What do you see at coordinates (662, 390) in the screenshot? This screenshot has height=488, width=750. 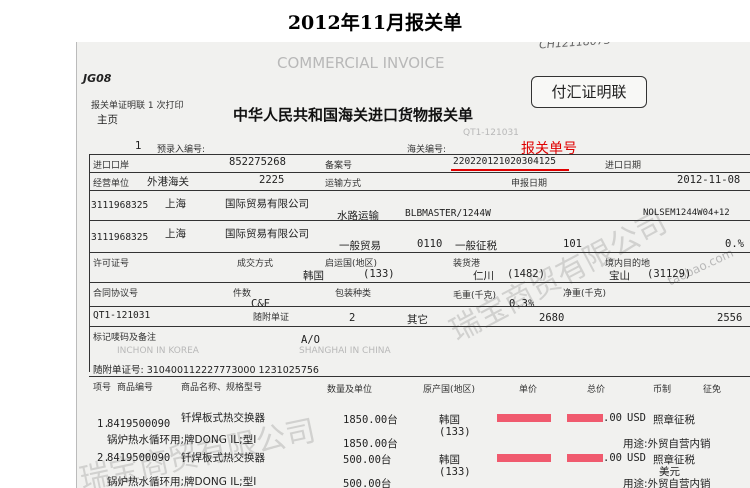 I see `goods-header-currency: 币制` at bounding box center [662, 390].